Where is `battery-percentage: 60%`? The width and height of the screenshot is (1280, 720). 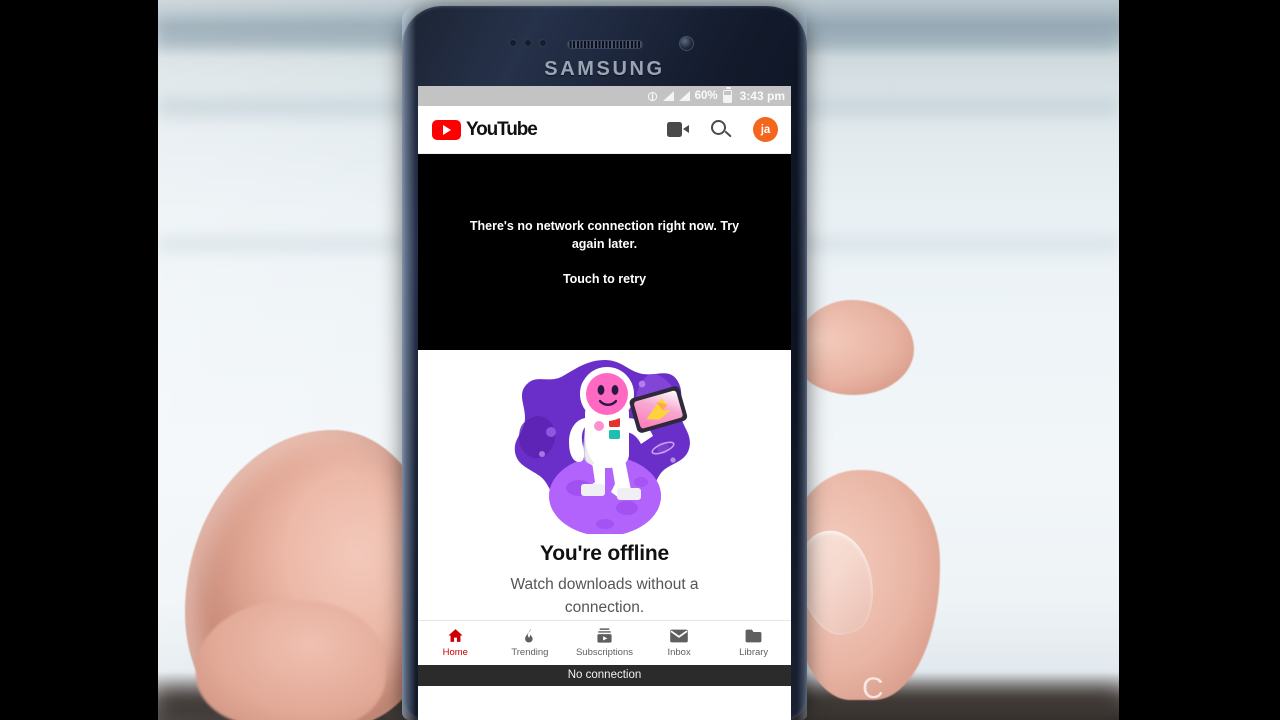 battery-percentage: 60% is located at coordinates (706, 96).